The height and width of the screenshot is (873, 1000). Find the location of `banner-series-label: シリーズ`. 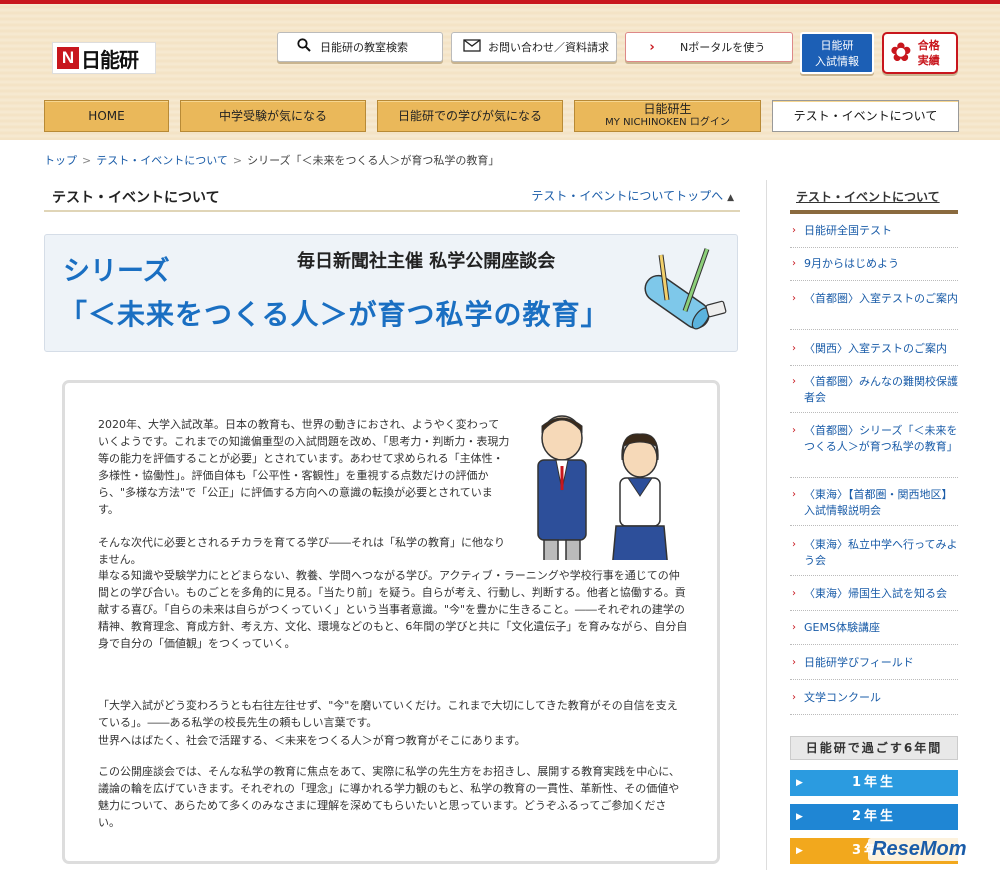

banner-series-label: シリーズ is located at coordinates (116, 271).